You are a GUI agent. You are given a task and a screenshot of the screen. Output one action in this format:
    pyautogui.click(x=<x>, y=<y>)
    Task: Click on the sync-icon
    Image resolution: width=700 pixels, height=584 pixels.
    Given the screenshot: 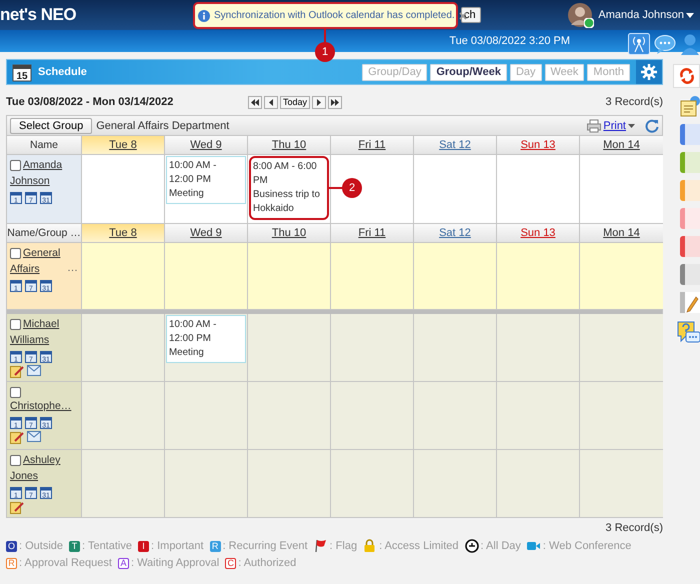 What is the action you would take?
    pyautogui.click(x=686, y=76)
    